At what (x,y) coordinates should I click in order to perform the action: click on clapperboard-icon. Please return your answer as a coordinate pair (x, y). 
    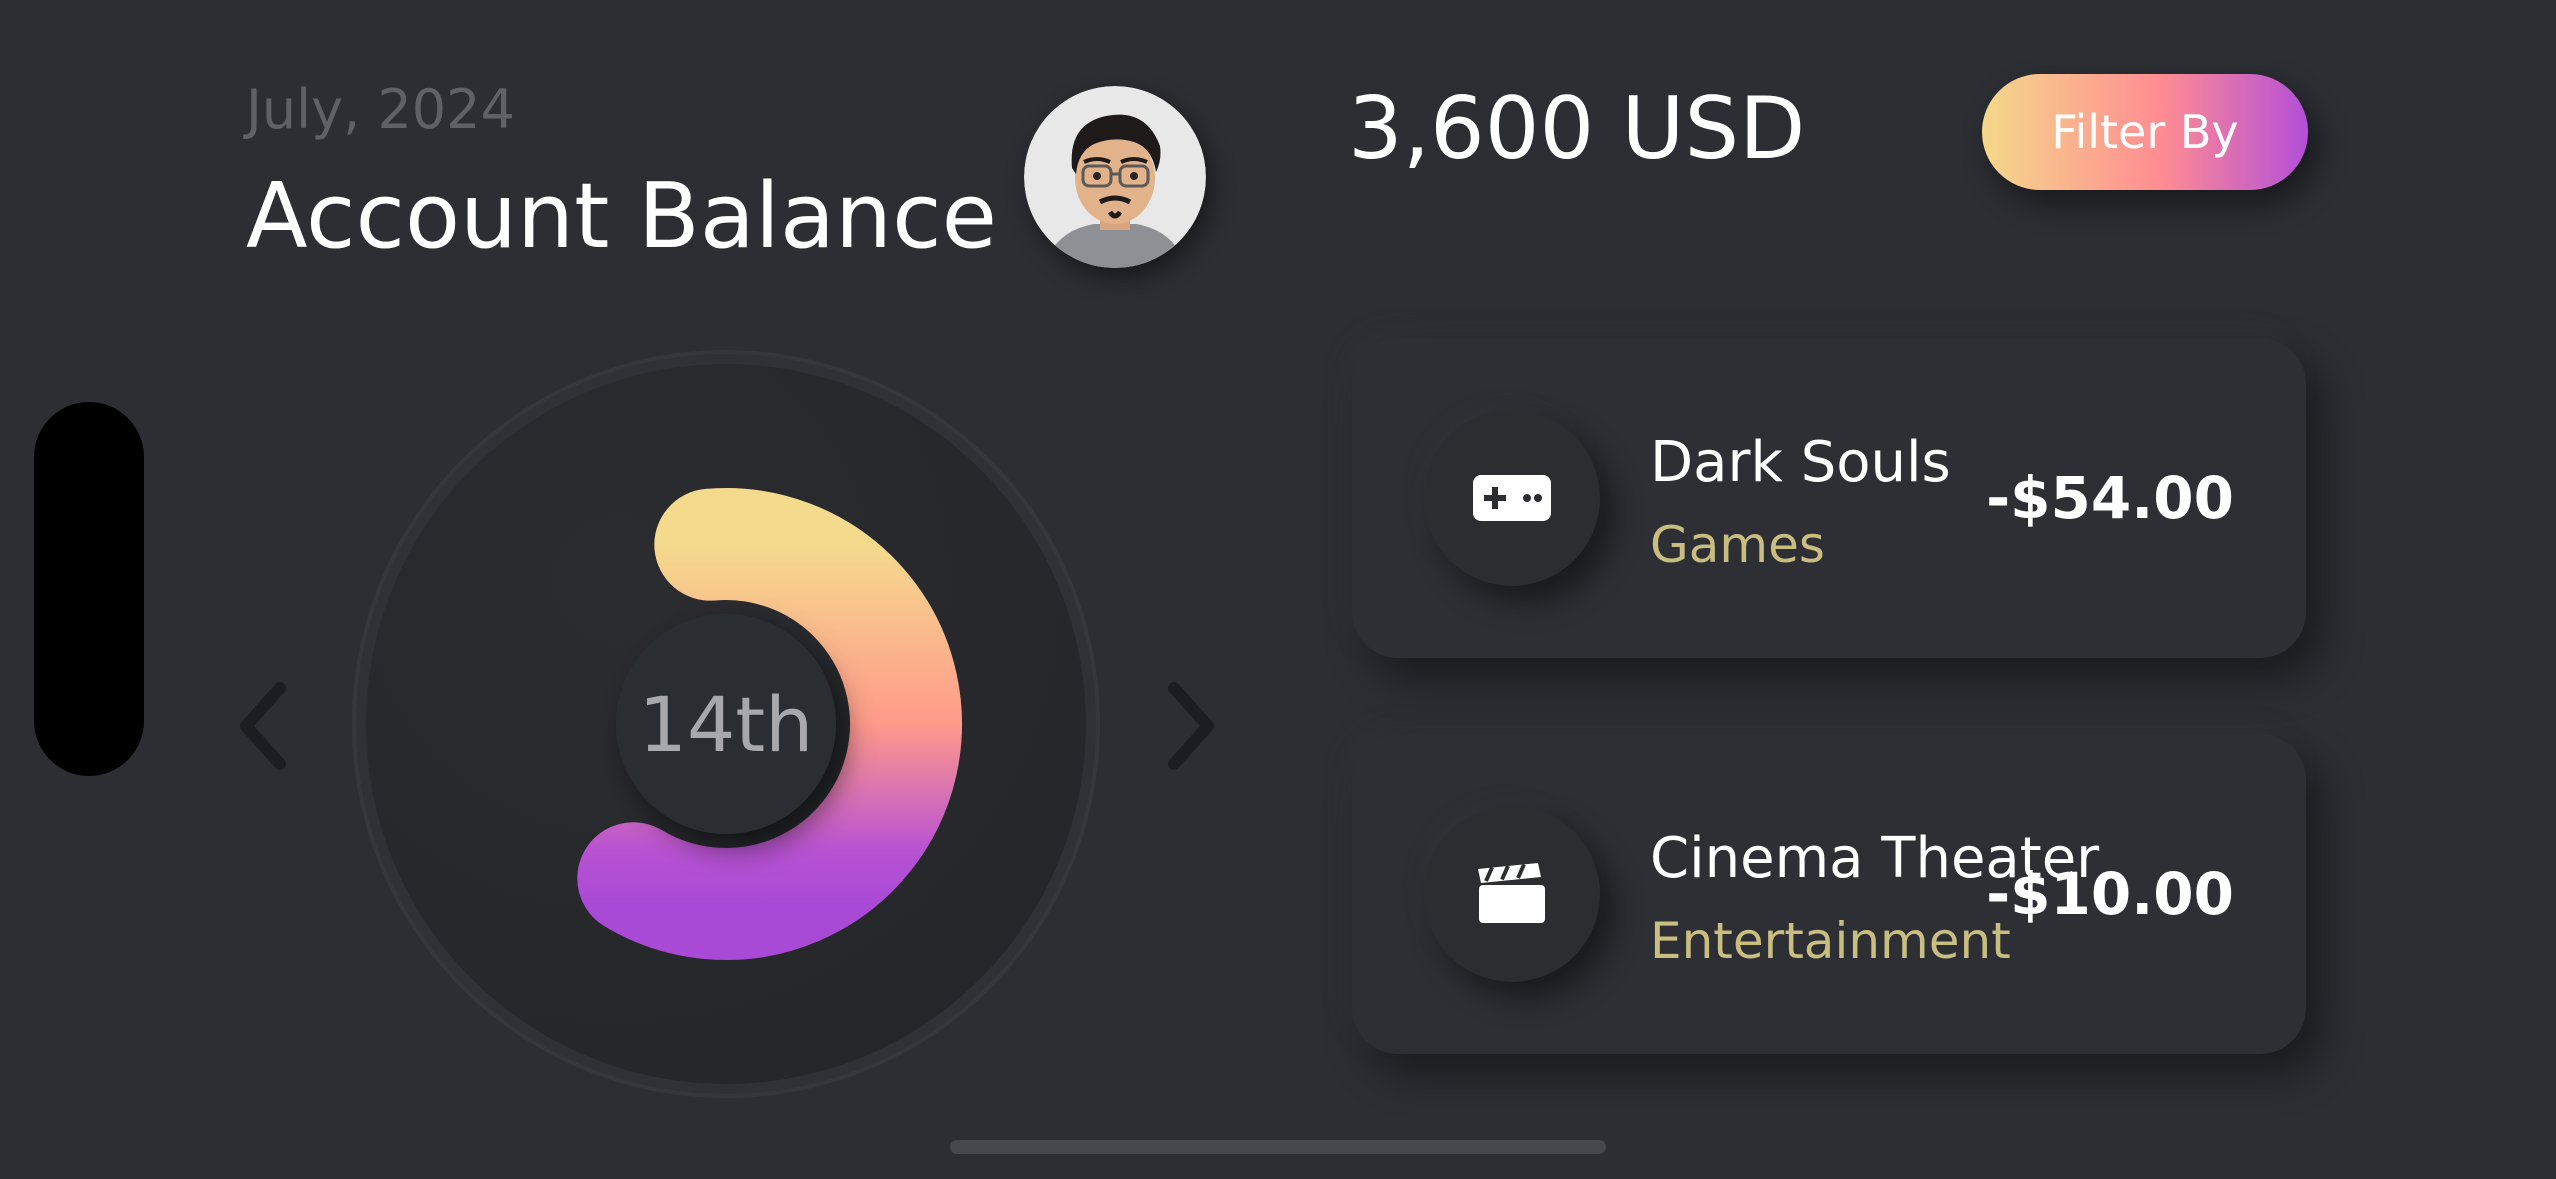
    Looking at the image, I should click on (1511, 893).